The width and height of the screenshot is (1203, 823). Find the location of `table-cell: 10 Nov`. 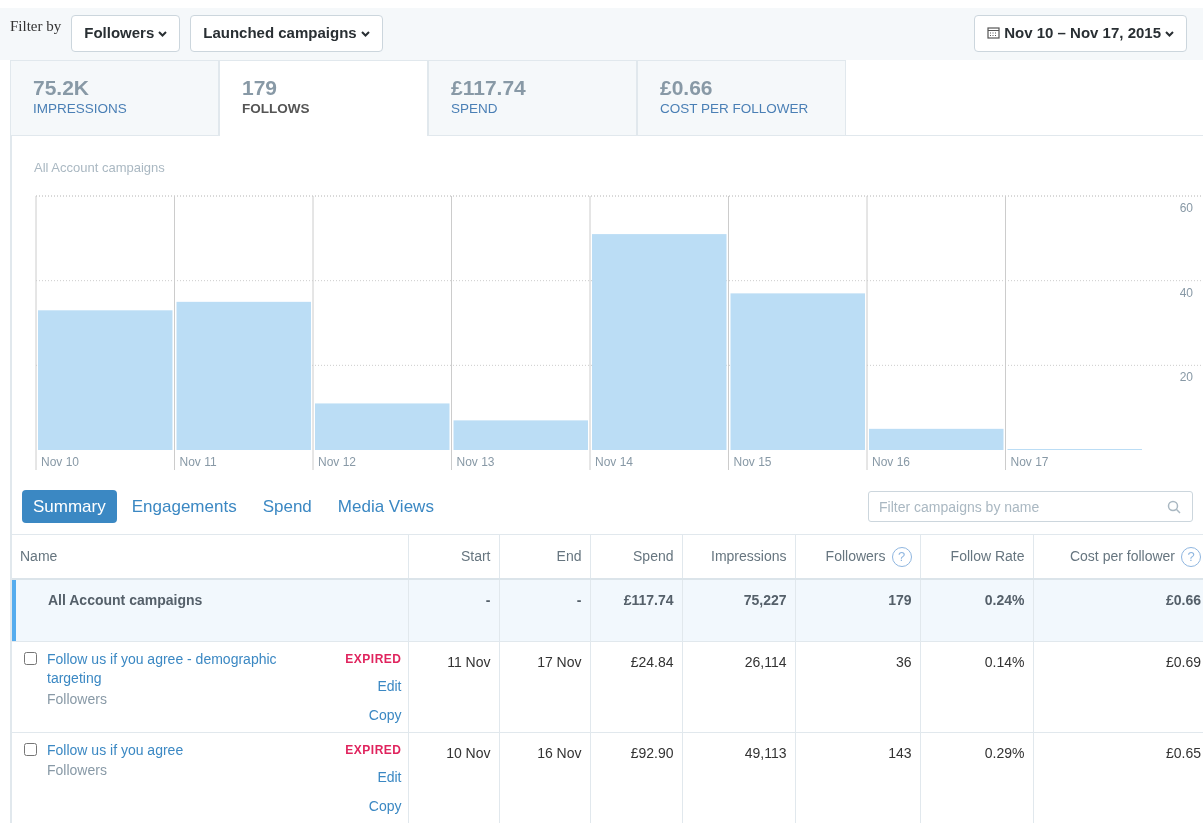

table-cell: 10 Nov is located at coordinates (468, 752).